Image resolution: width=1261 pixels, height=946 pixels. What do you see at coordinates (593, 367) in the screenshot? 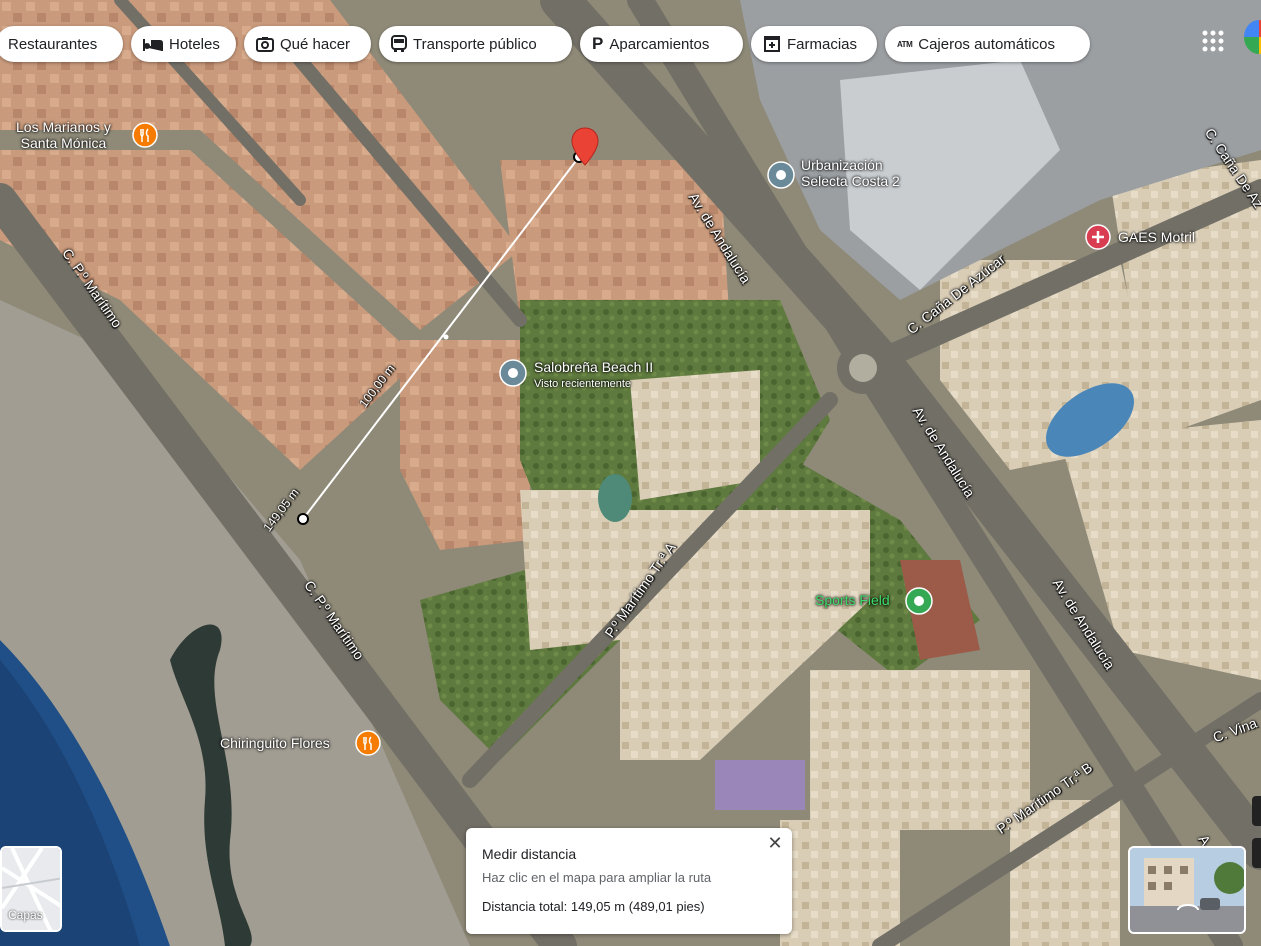
I see `poi-salobrena: Salobreña Beach II` at bounding box center [593, 367].